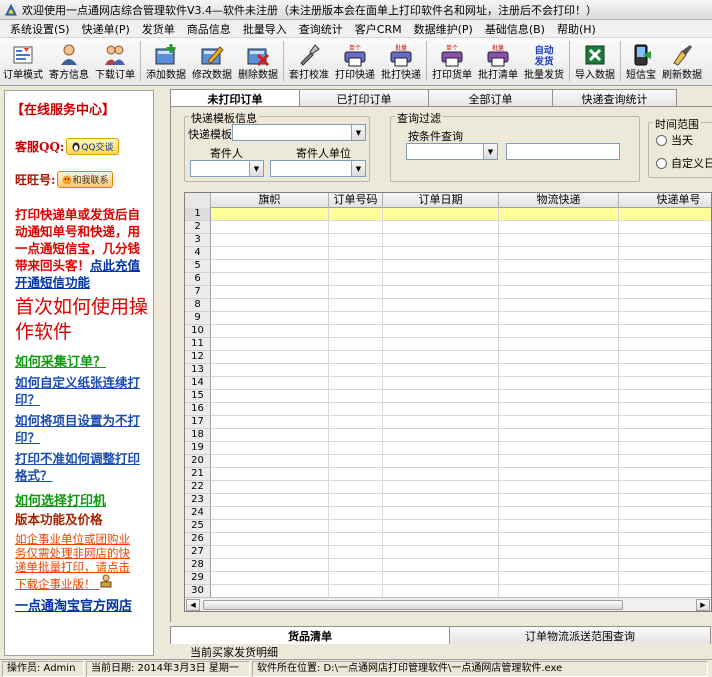  Describe the element at coordinates (198, 331) in the screenshot. I see `row-number: 10` at that location.